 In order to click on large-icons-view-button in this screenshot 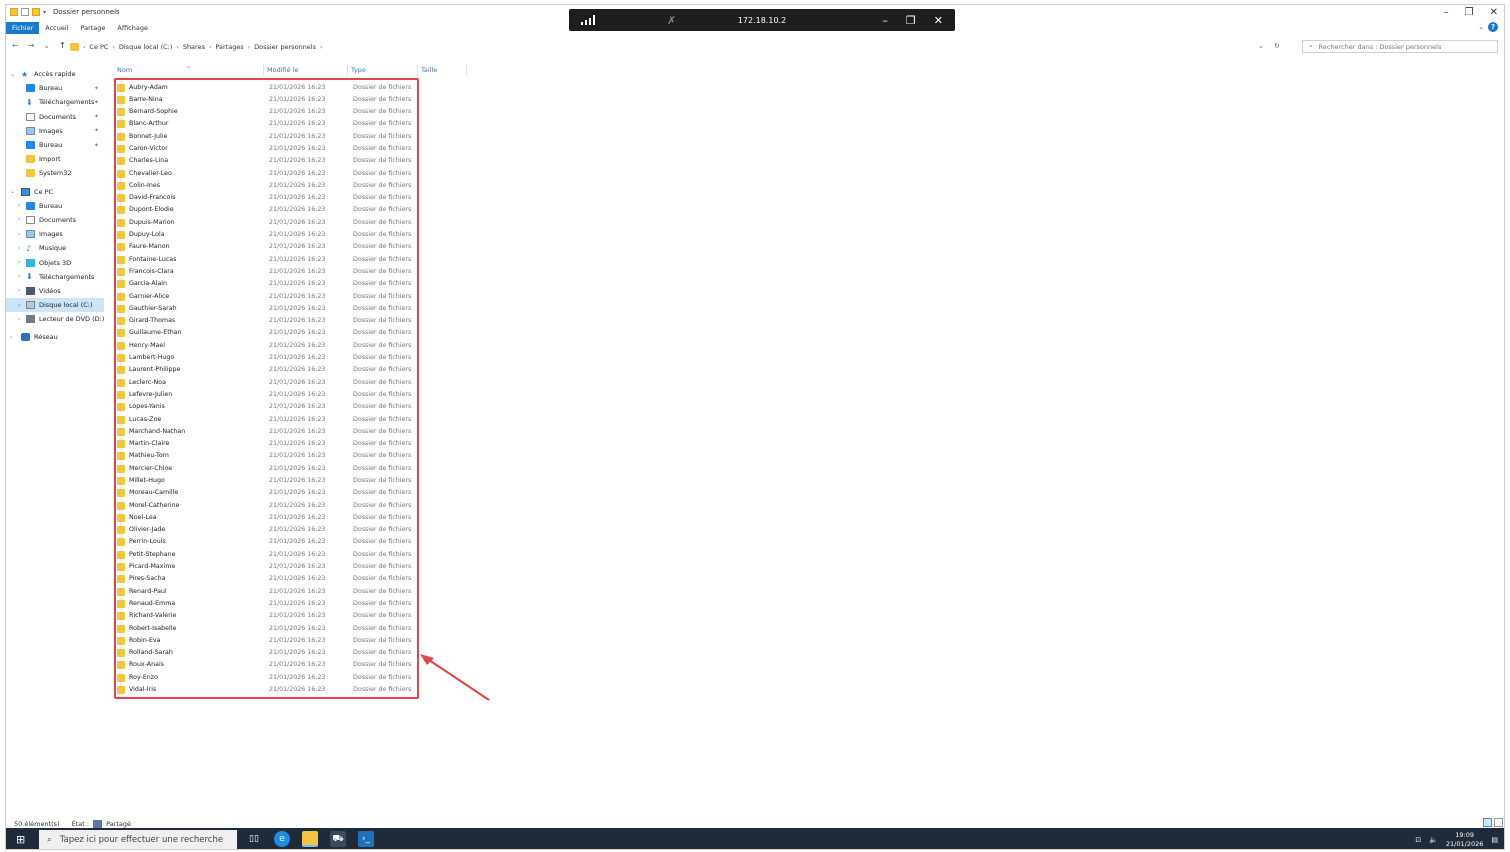, I will do `click(1498, 822)`.